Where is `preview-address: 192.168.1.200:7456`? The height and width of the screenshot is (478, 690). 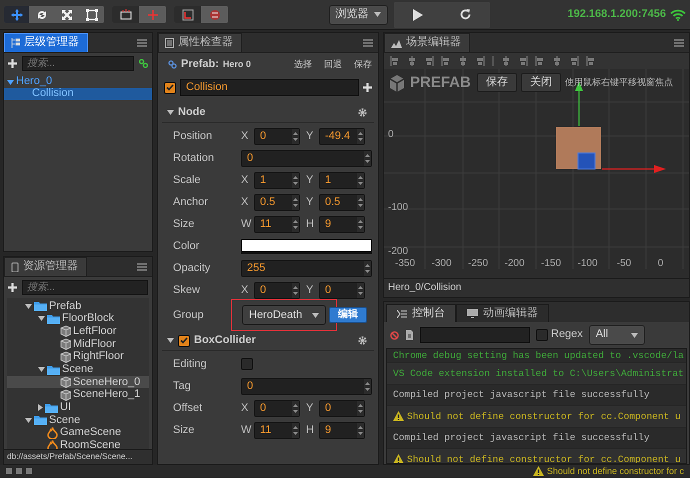 preview-address: 192.168.1.200:7456 is located at coordinates (617, 15).